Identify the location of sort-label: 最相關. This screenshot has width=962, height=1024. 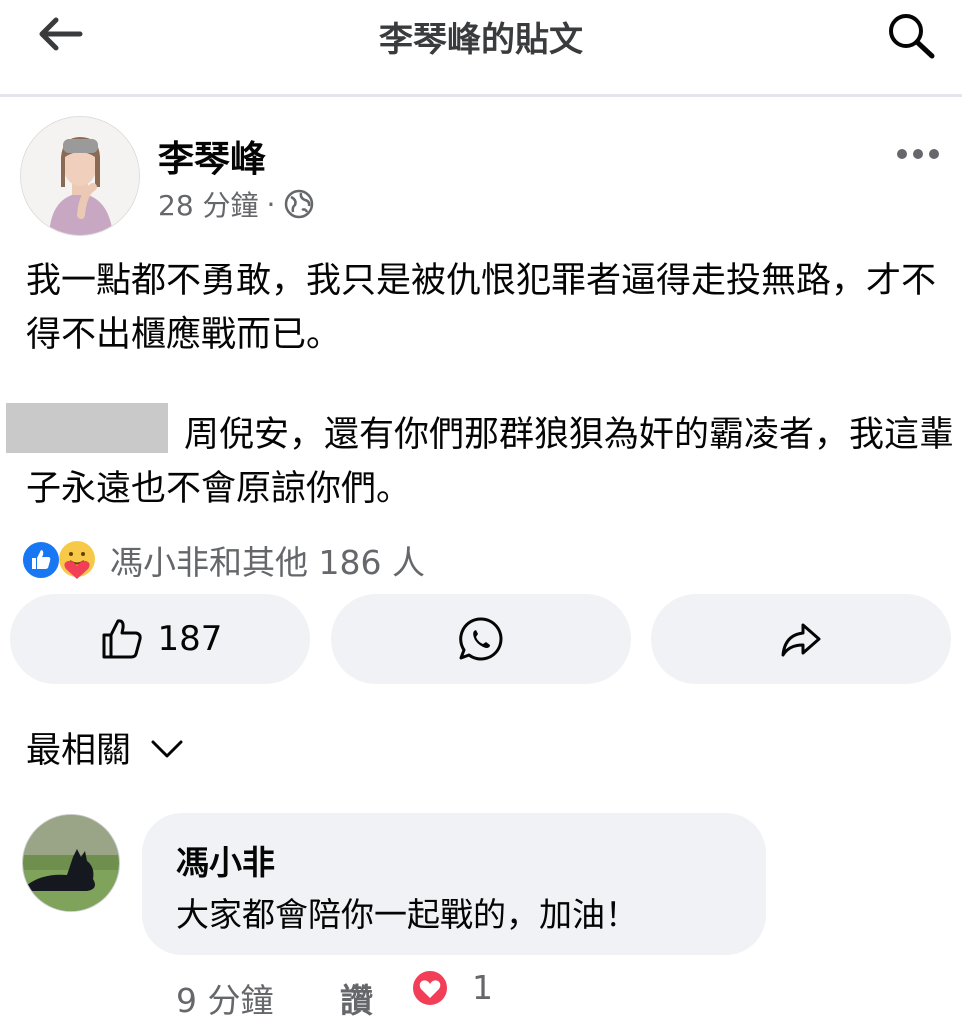
(79, 751).